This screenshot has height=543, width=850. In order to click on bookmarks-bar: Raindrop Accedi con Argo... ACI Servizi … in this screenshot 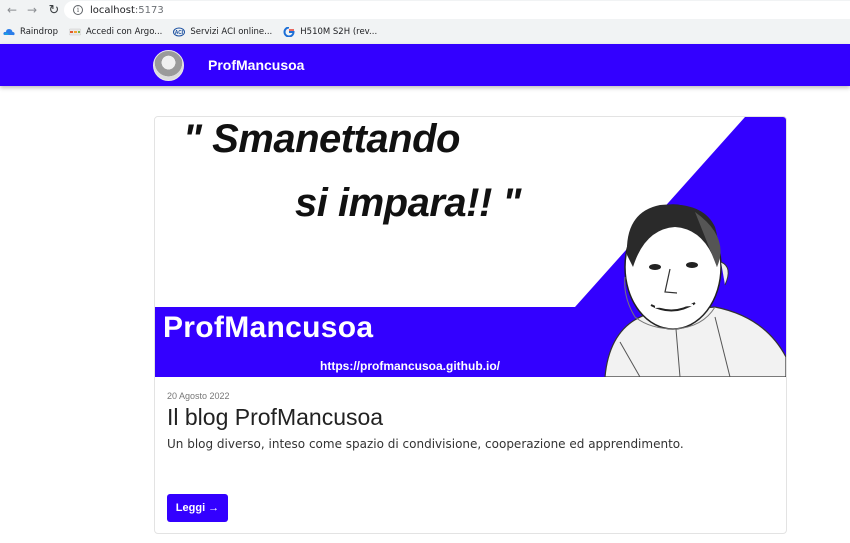, I will do `click(425, 32)`.